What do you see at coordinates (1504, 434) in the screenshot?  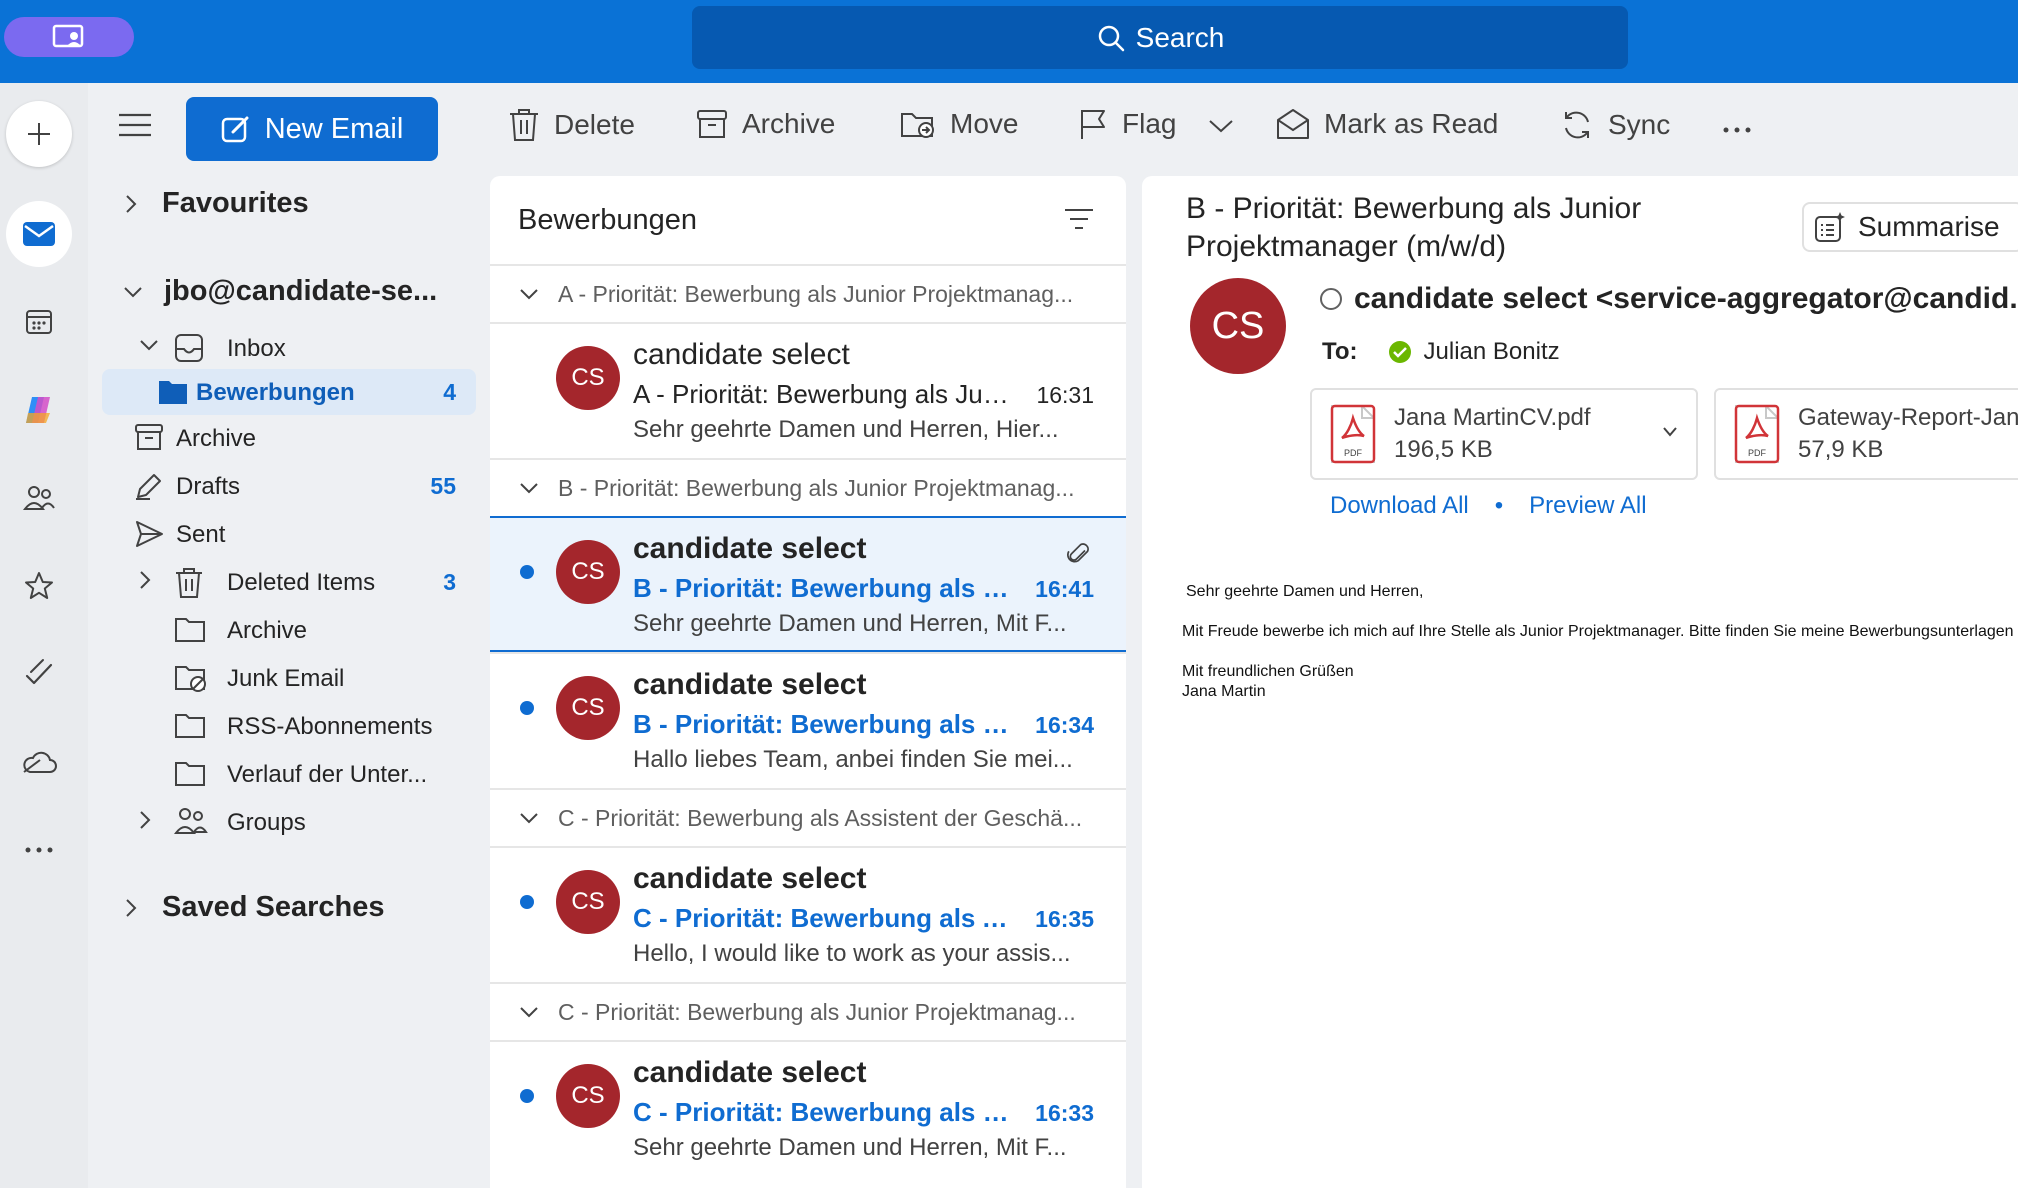 I see `attachment-card: PDF Jana MartinCV.pdf 196,5 KB` at bounding box center [1504, 434].